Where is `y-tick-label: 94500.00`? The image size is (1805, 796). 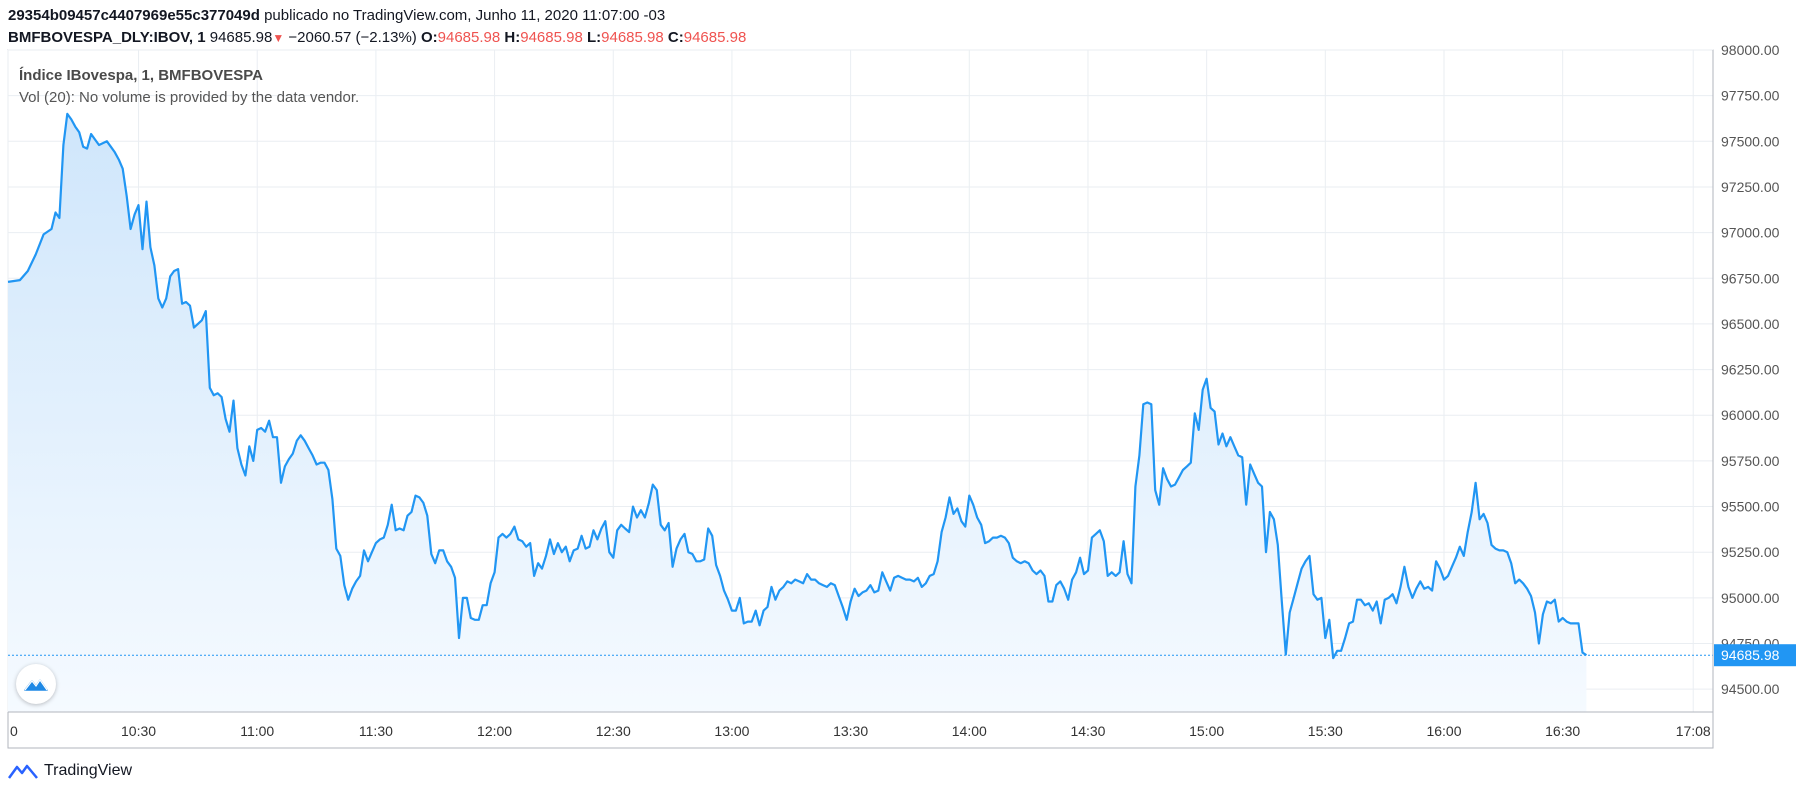 y-tick-label: 94500.00 is located at coordinates (1750, 689).